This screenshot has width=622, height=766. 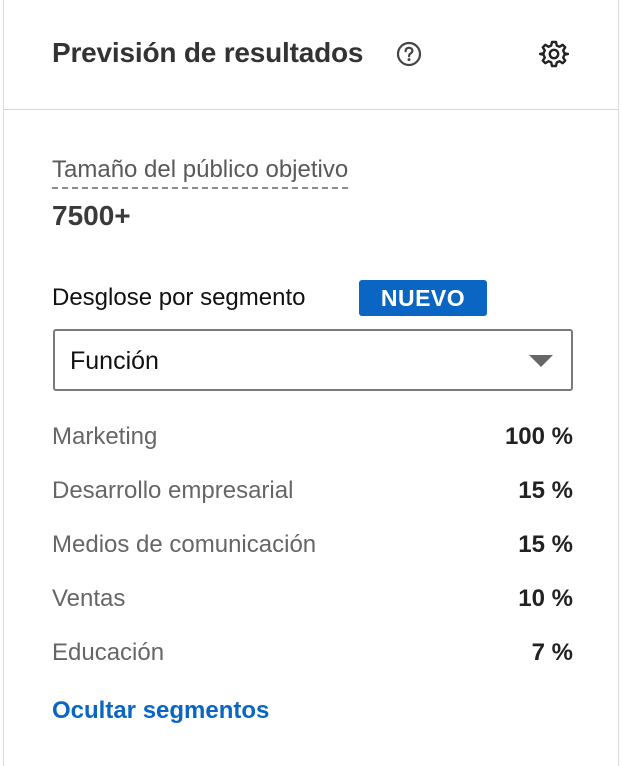 I want to click on panel-title: Previsión de resultados, so click(x=208, y=52).